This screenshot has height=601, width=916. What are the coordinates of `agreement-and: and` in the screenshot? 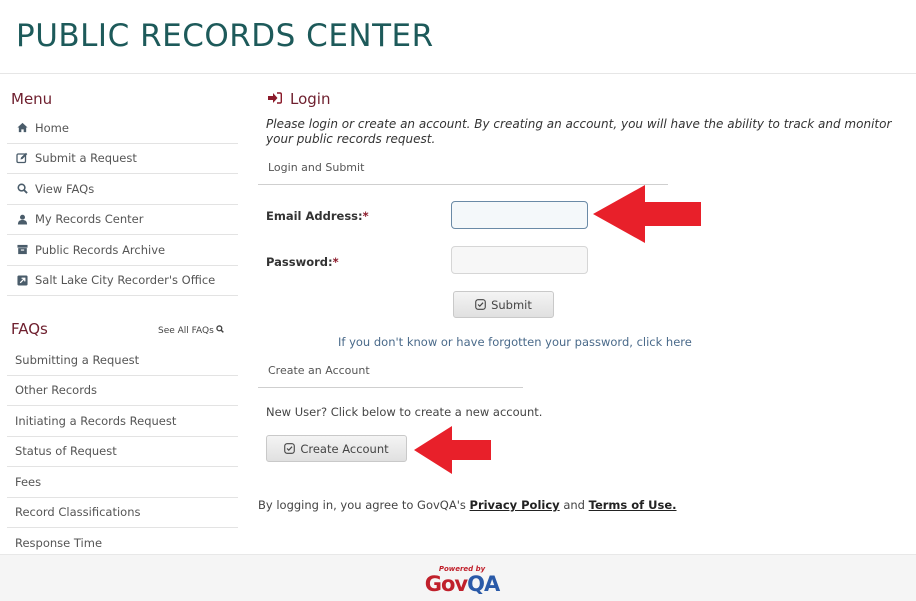 It's located at (574, 505).